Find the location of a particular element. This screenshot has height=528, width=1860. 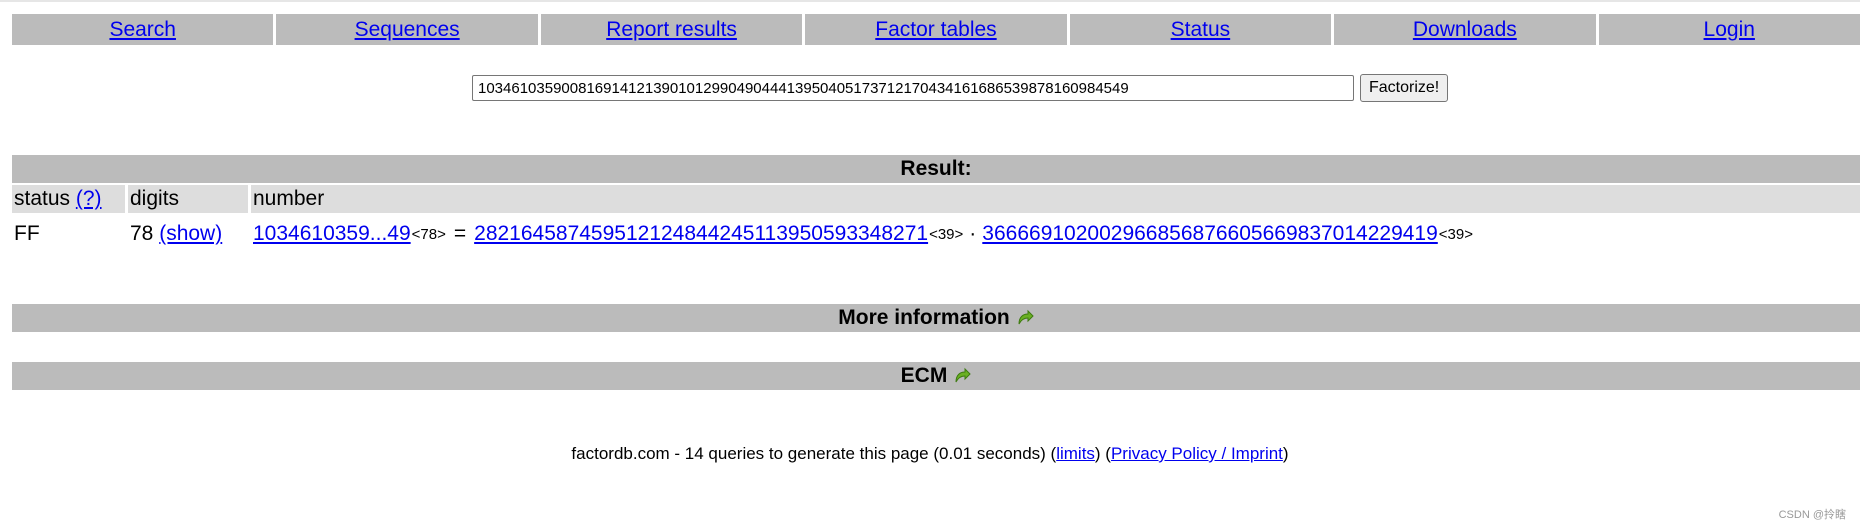

nav-cell-report-results: Report results is located at coordinates (671, 29).